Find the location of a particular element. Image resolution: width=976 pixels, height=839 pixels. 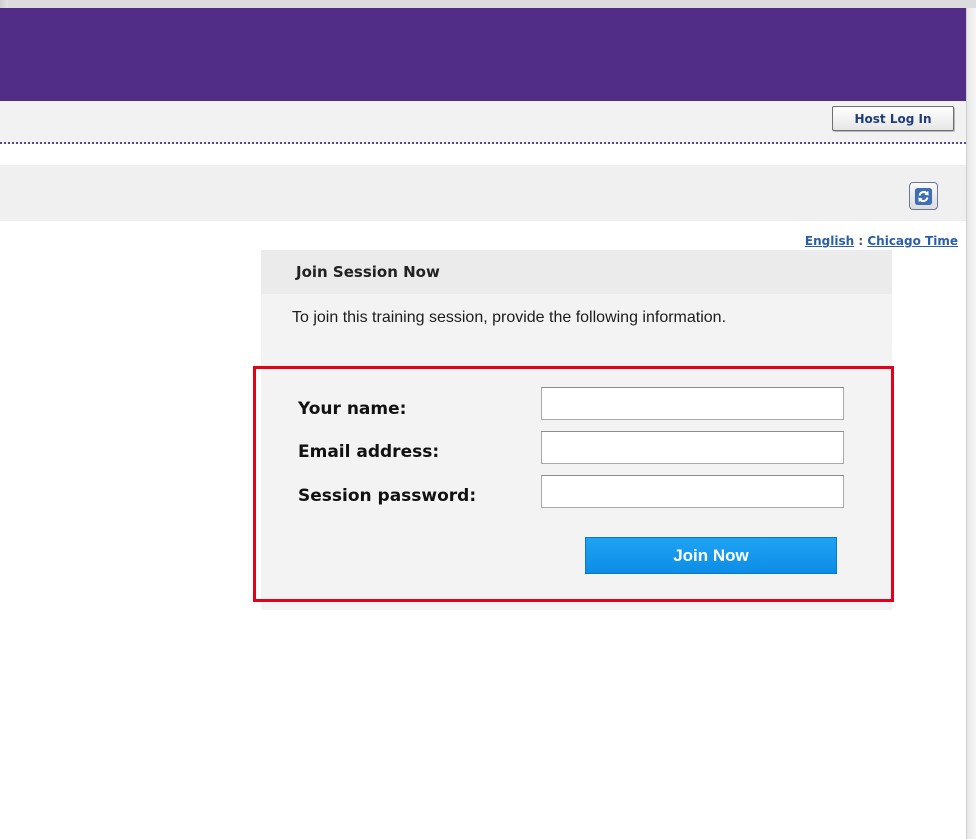

your-name-input is located at coordinates (692, 403).